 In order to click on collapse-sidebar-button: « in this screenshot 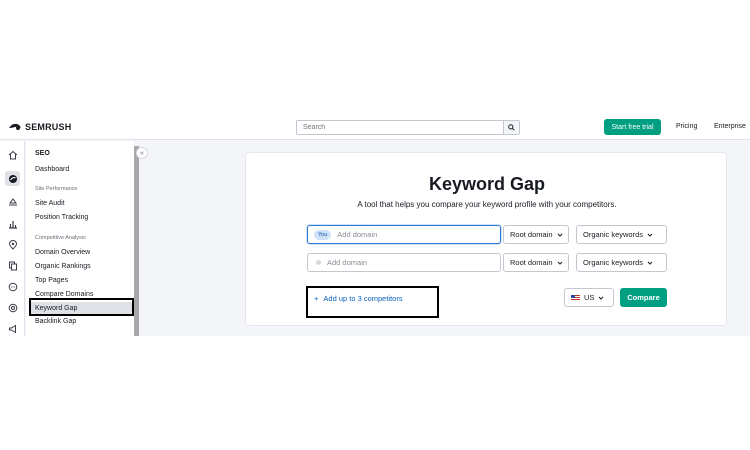, I will do `click(142, 153)`.